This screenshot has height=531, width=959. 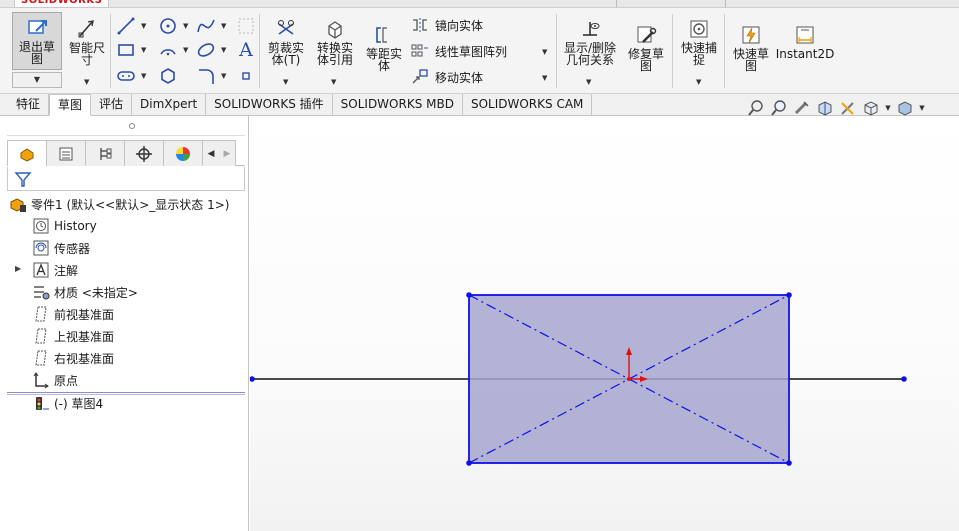 What do you see at coordinates (37, 27) in the screenshot?
I see `exit-sketch-icon` at bounding box center [37, 27].